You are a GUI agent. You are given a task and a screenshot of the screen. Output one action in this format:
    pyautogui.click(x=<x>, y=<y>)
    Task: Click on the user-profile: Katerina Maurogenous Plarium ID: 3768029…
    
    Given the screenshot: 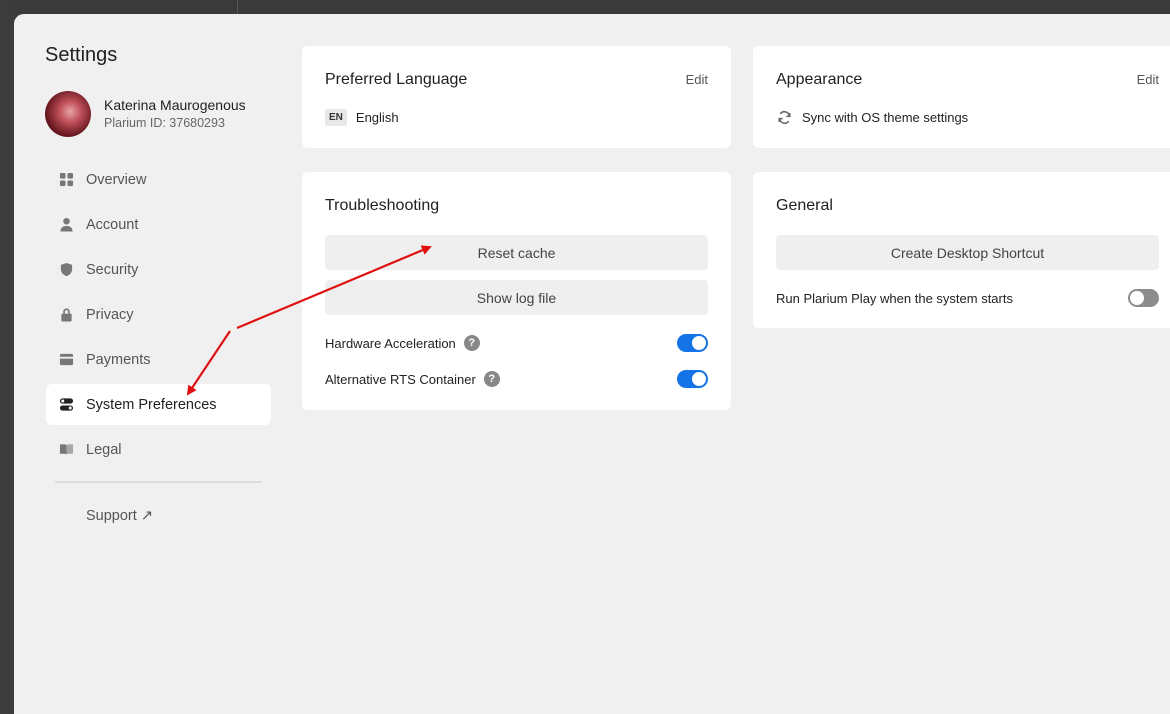 What is the action you would take?
    pyautogui.click(x=145, y=114)
    